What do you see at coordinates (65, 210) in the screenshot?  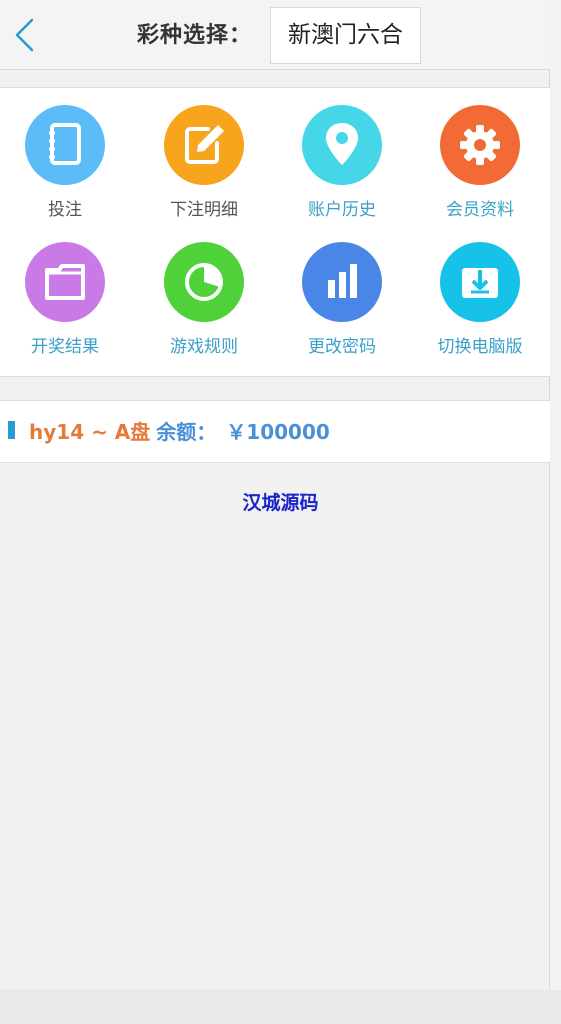 I see `menu-item-label: 投注` at bounding box center [65, 210].